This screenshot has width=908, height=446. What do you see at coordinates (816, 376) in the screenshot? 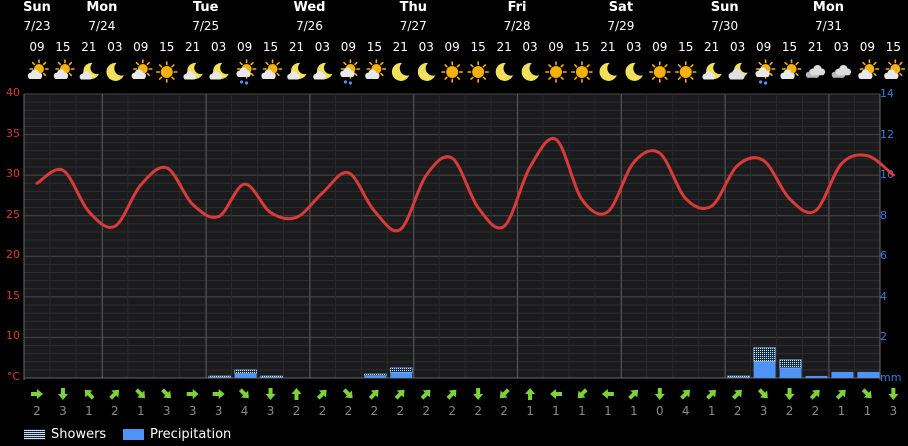
I see `precipitation-bar` at bounding box center [816, 376].